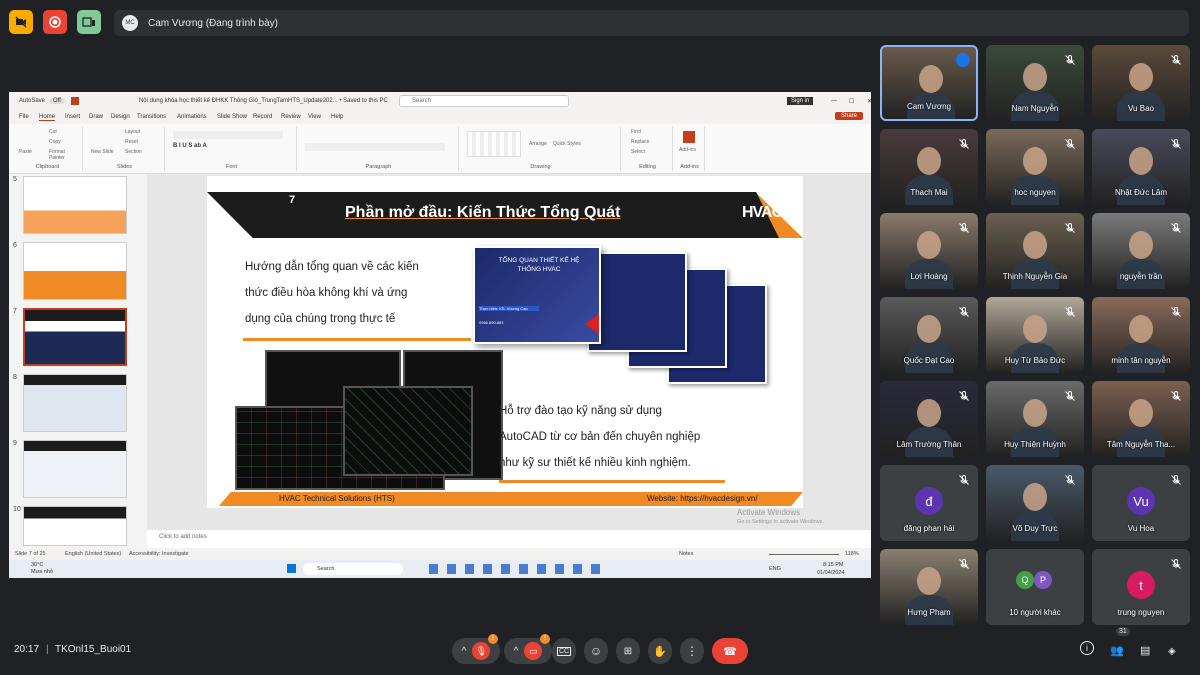 The image size is (1200, 675). Describe the element at coordinates (929, 335) in the screenshot. I see `participant-tile: Quốc Đạt Cao` at that location.